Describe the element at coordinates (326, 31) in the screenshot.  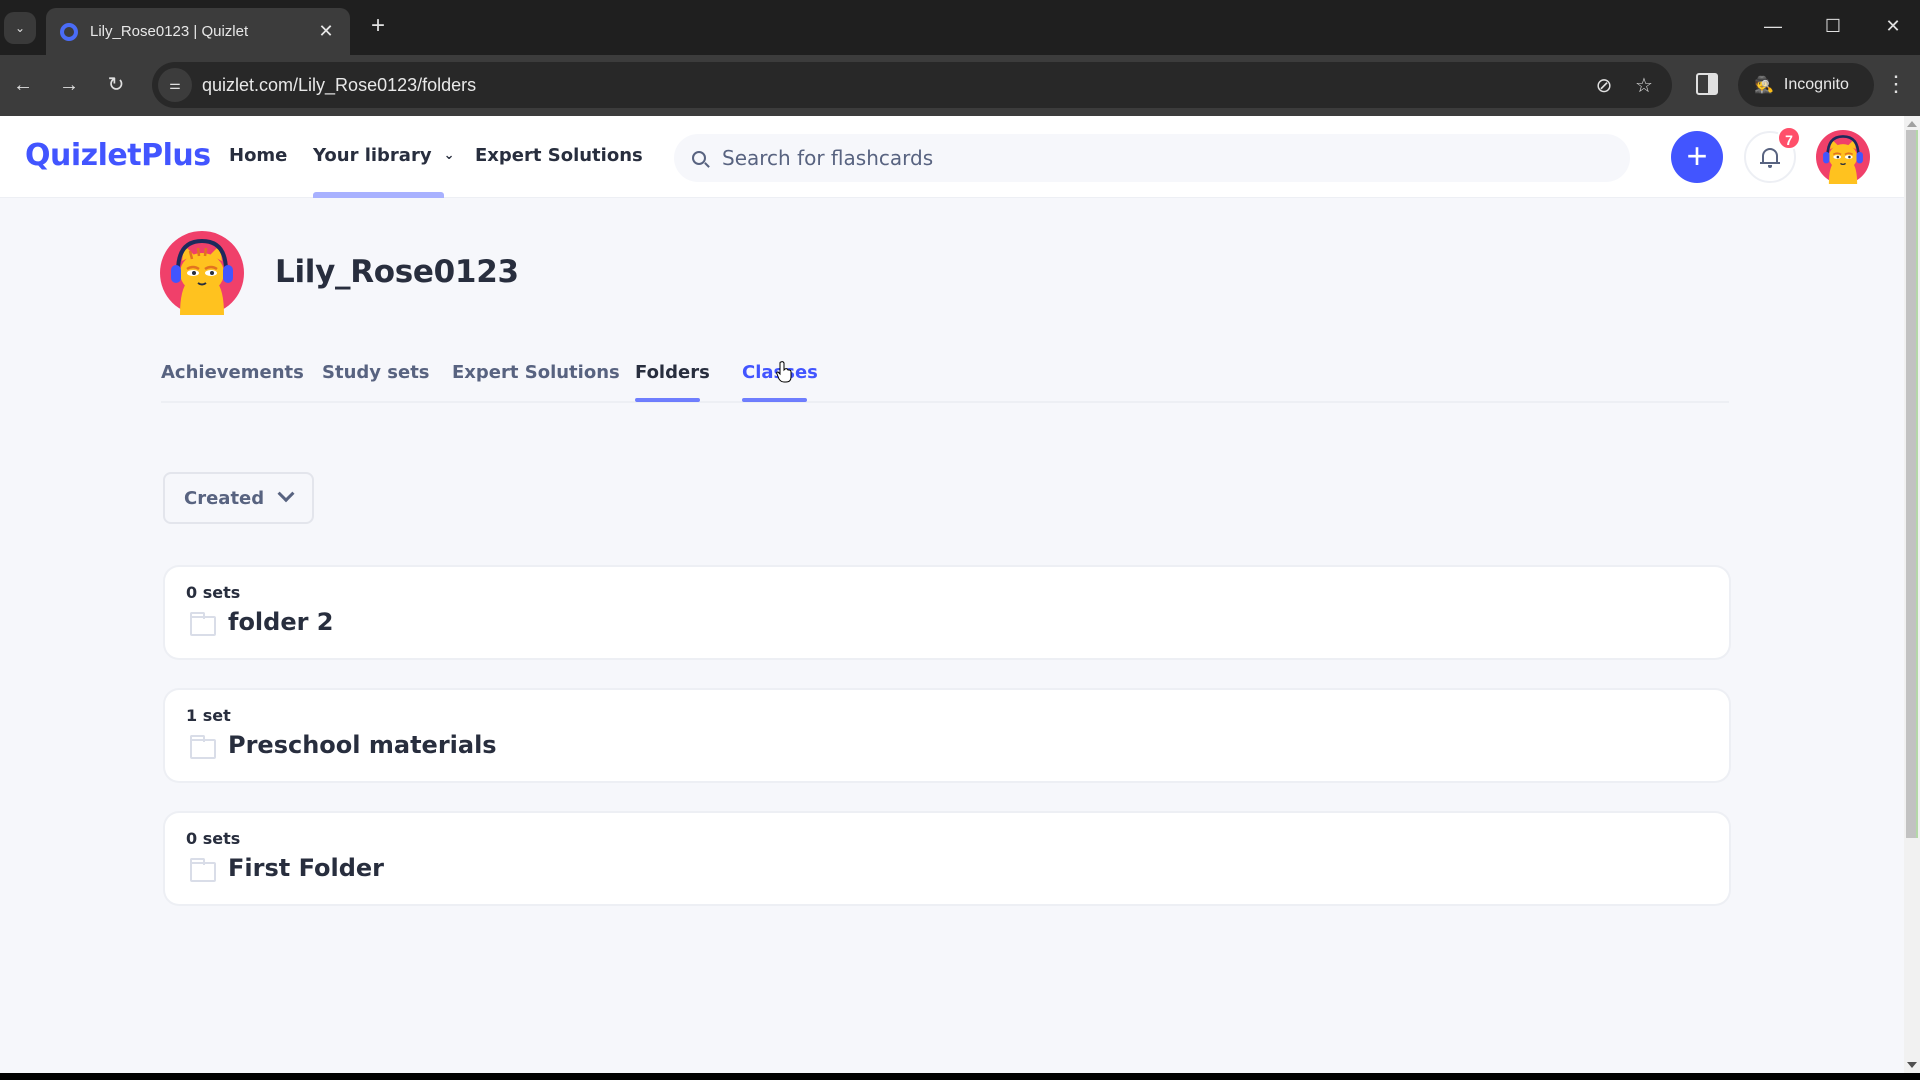
I see `close-tab-icon: ✕` at that location.